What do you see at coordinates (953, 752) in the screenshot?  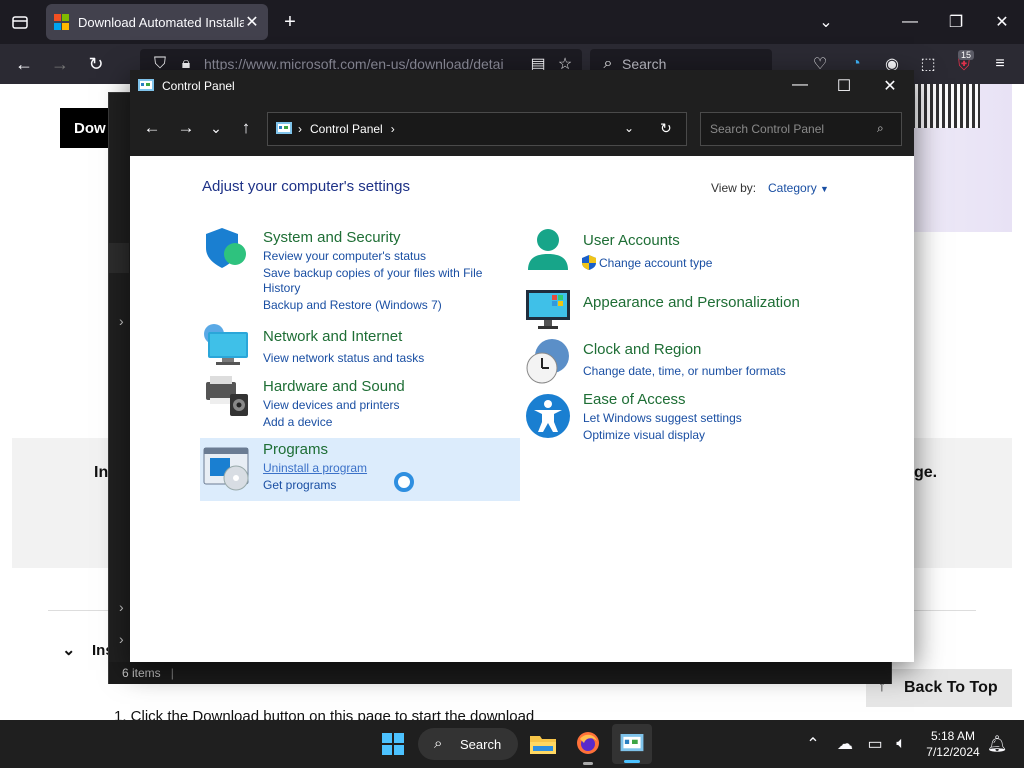 I see `clock-date: 7/12/2024` at bounding box center [953, 752].